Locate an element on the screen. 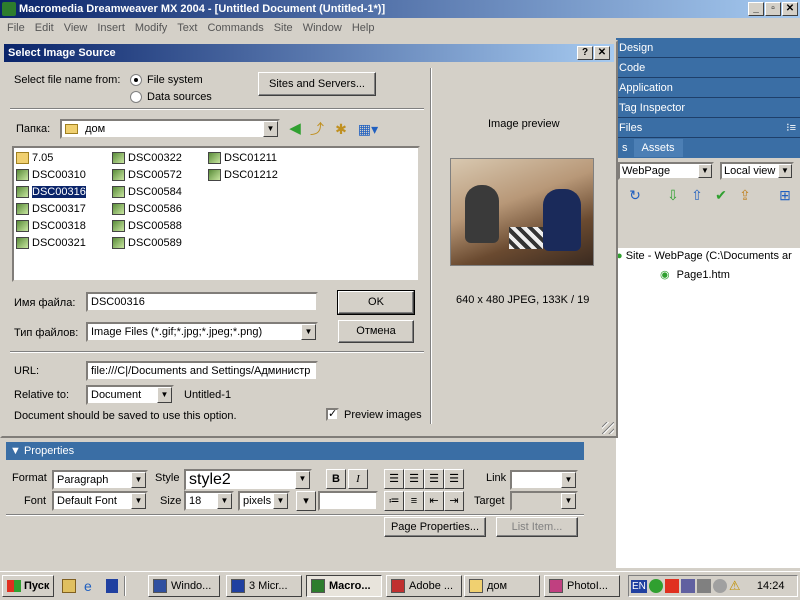 The width and height of the screenshot is (800, 600). refresh-icon: ↻ is located at coordinates (635, 195).